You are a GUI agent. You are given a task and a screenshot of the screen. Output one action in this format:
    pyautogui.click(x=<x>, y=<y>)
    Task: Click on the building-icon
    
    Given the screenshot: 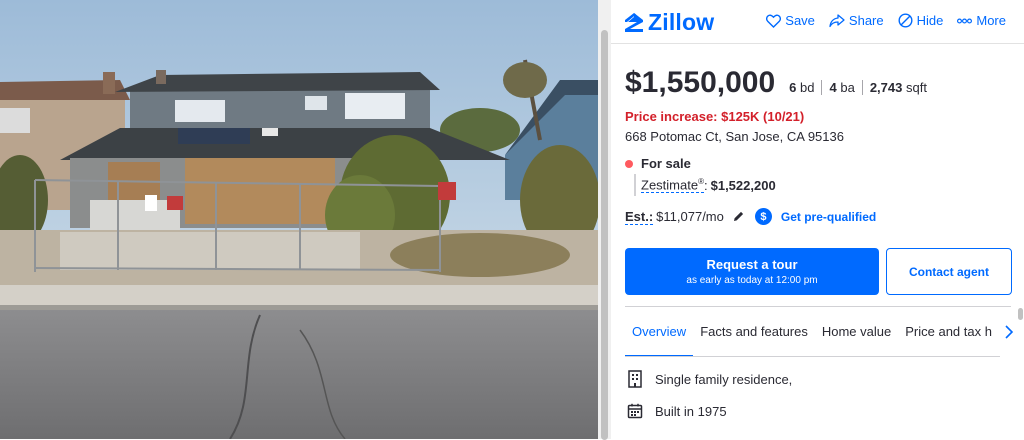 What is the action you would take?
    pyautogui.click(x=635, y=379)
    